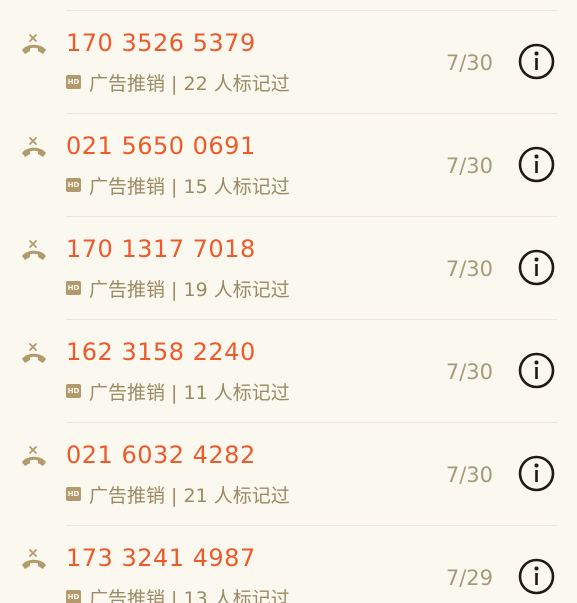 This screenshot has width=577, height=603. I want to click on phone-number: 021 5650 0691, so click(161, 146).